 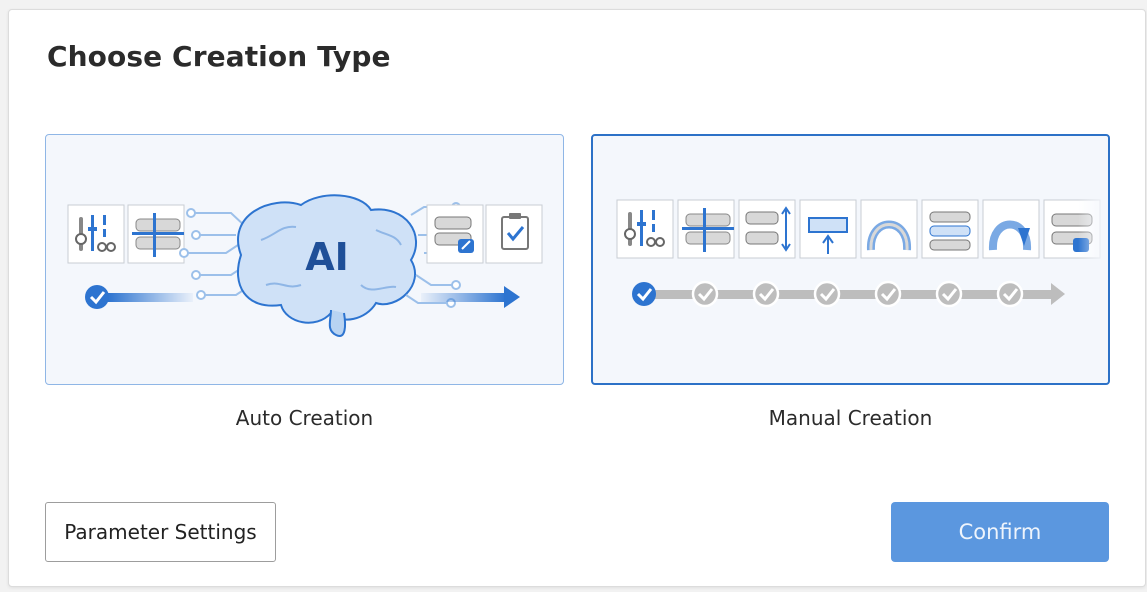 I want to click on arch-icon, so click(x=889, y=229).